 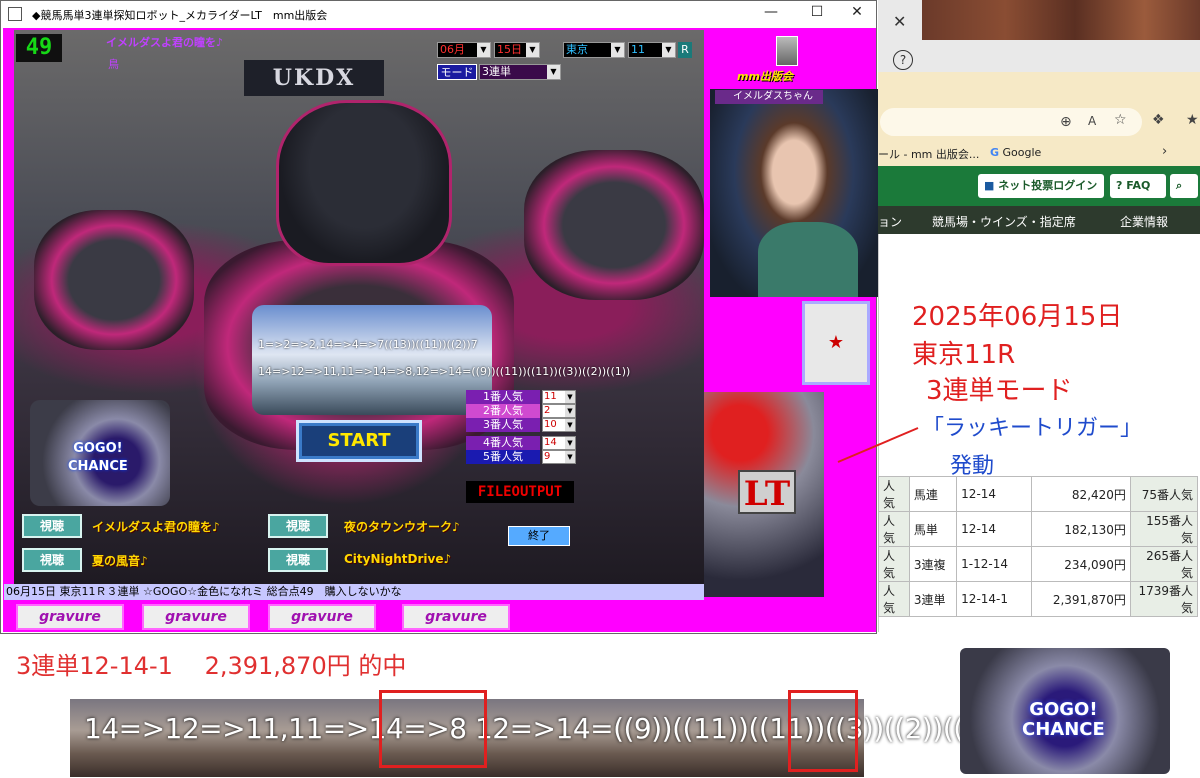 What do you see at coordinates (1066, 122) in the screenshot?
I see `zoom-icon: ⊕` at bounding box center [1066, 122].